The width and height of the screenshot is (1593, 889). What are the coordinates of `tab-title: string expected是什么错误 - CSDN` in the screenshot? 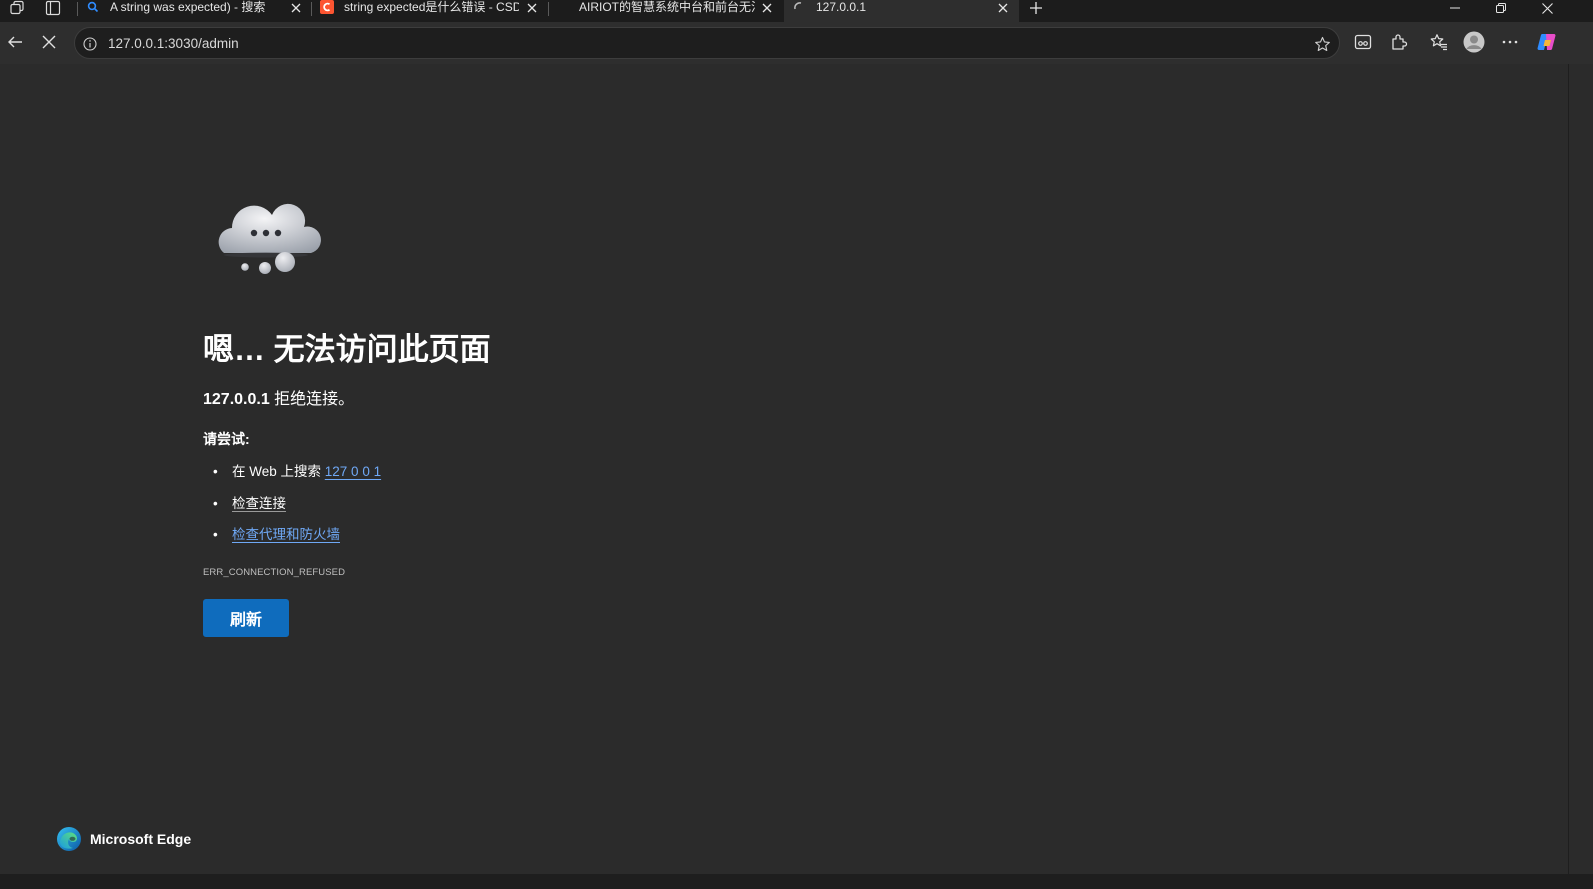 It's located at (431, 7).